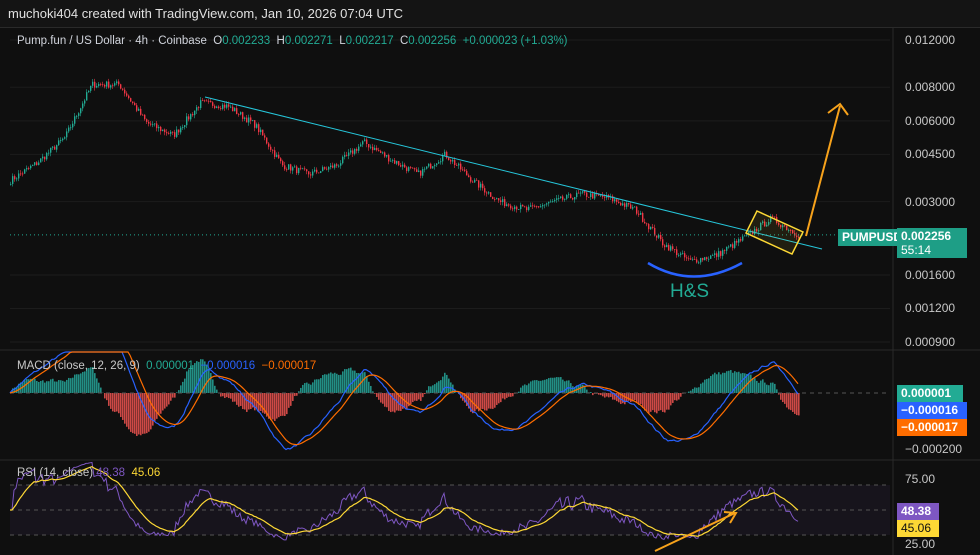  I want to click on rsi-title: RSI (14, close), so click(55, 473).